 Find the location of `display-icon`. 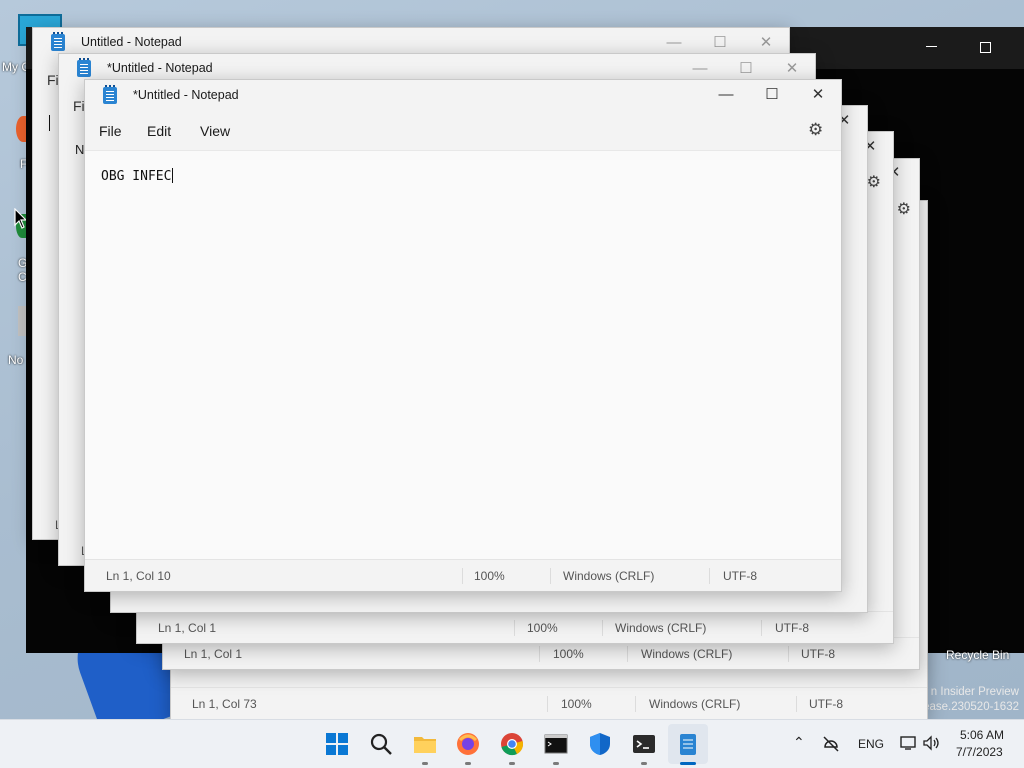

display-icon is located at coordinates (908, 743).